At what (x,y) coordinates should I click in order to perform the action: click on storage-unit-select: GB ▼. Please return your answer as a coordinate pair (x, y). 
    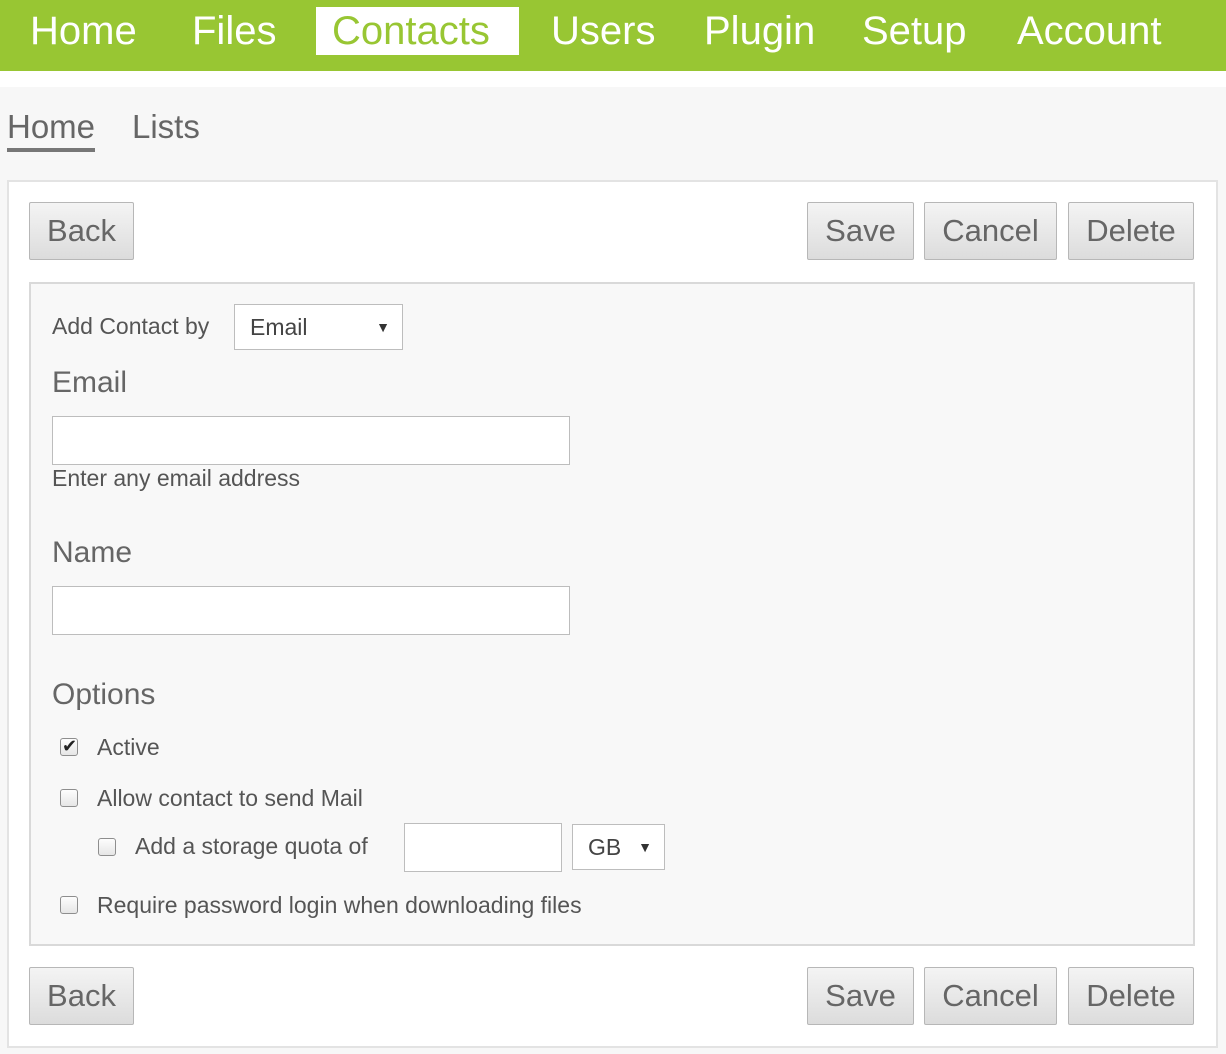
    Looking at the image, I should click on (618, 847).